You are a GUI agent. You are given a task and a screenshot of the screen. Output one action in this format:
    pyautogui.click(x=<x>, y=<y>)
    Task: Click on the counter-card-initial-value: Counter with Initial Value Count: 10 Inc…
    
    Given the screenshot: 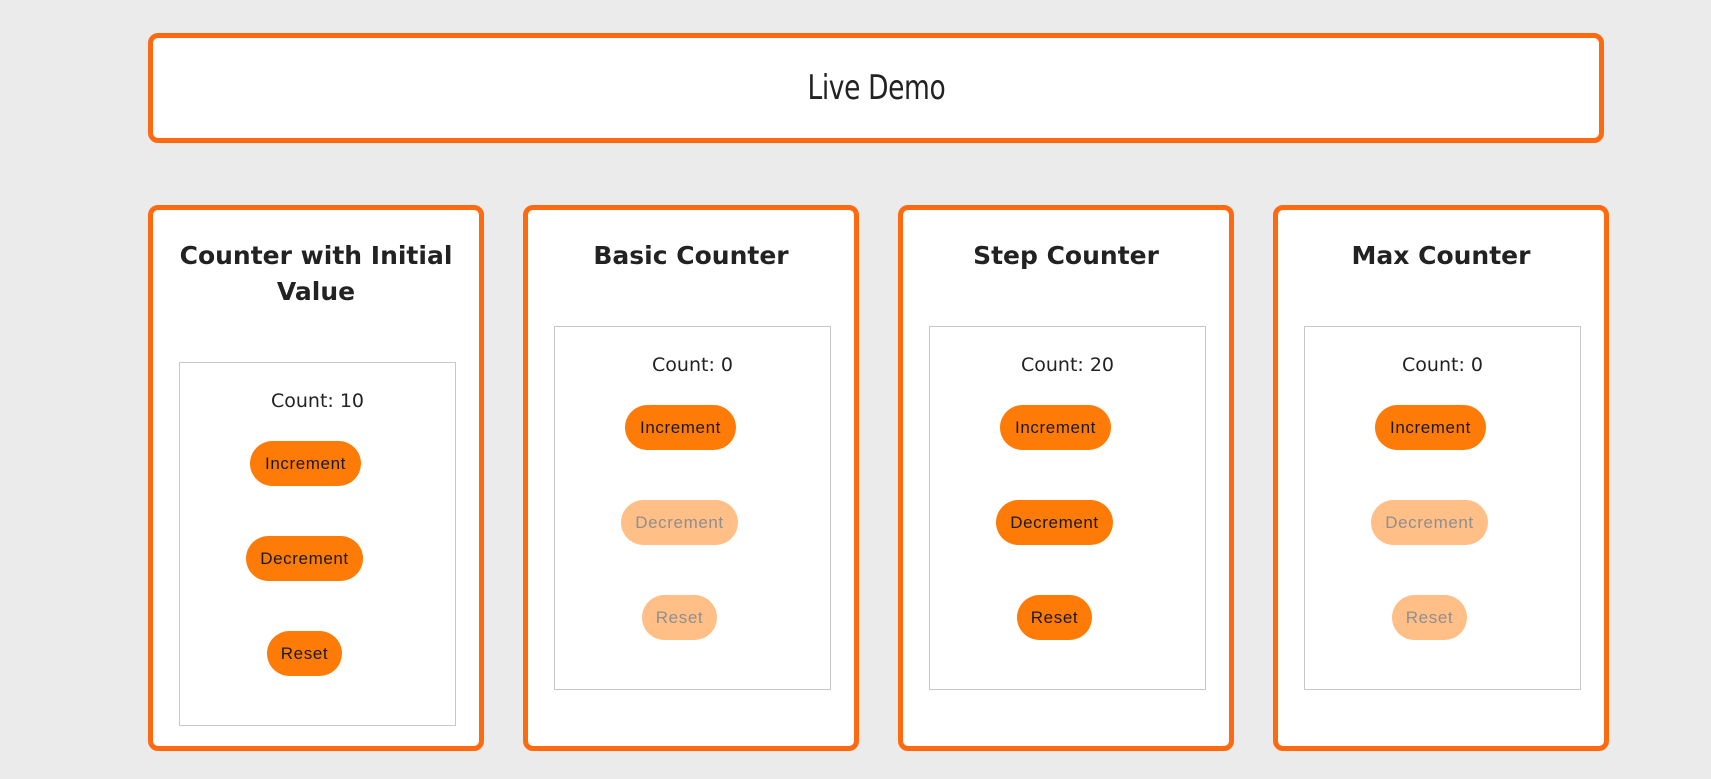 What is the action you would take?
    pyautogui.click(x=316, y=478)
    